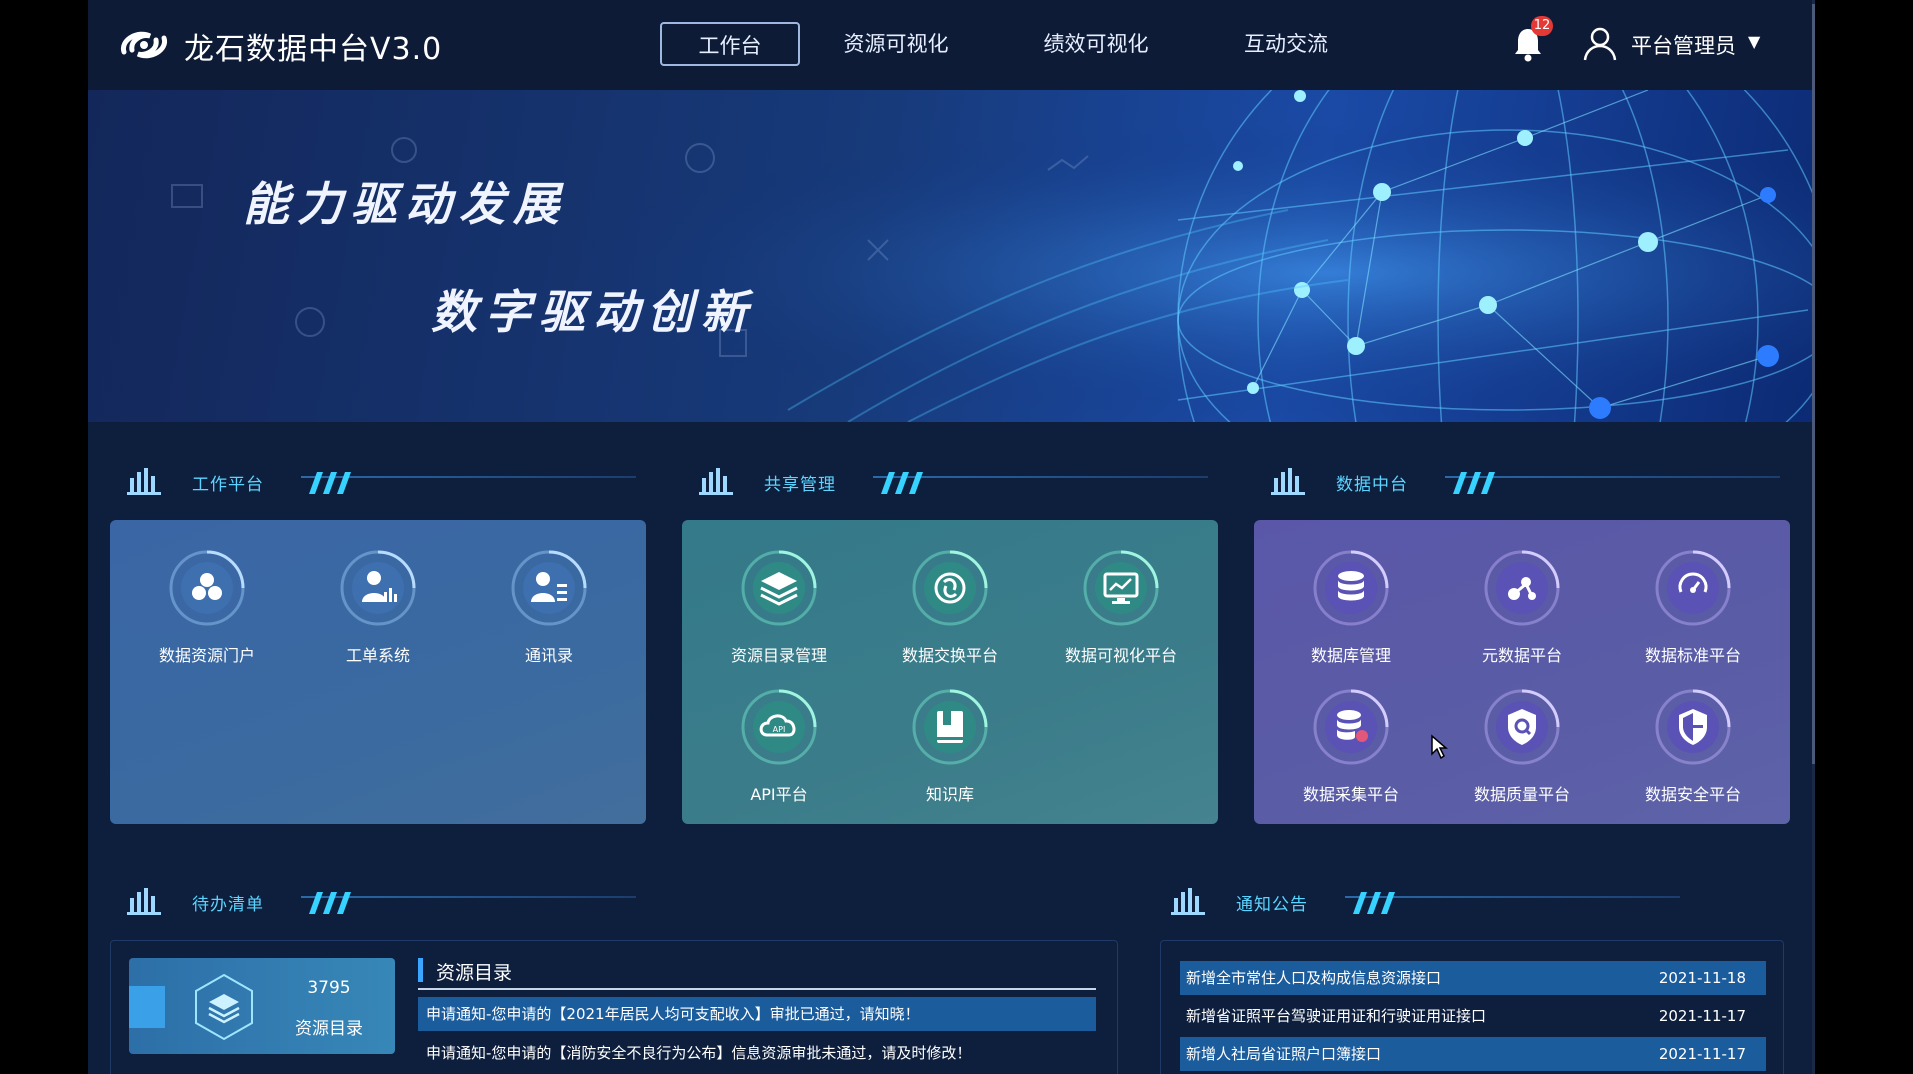 The image size is (1913, 1074). What do you see at coordinates (1473, 1054) in the screenshot?
I see `notice-item: 新增人社局省证照户口簿接口 2021-11-17` at bounding box center [1473, 1054].